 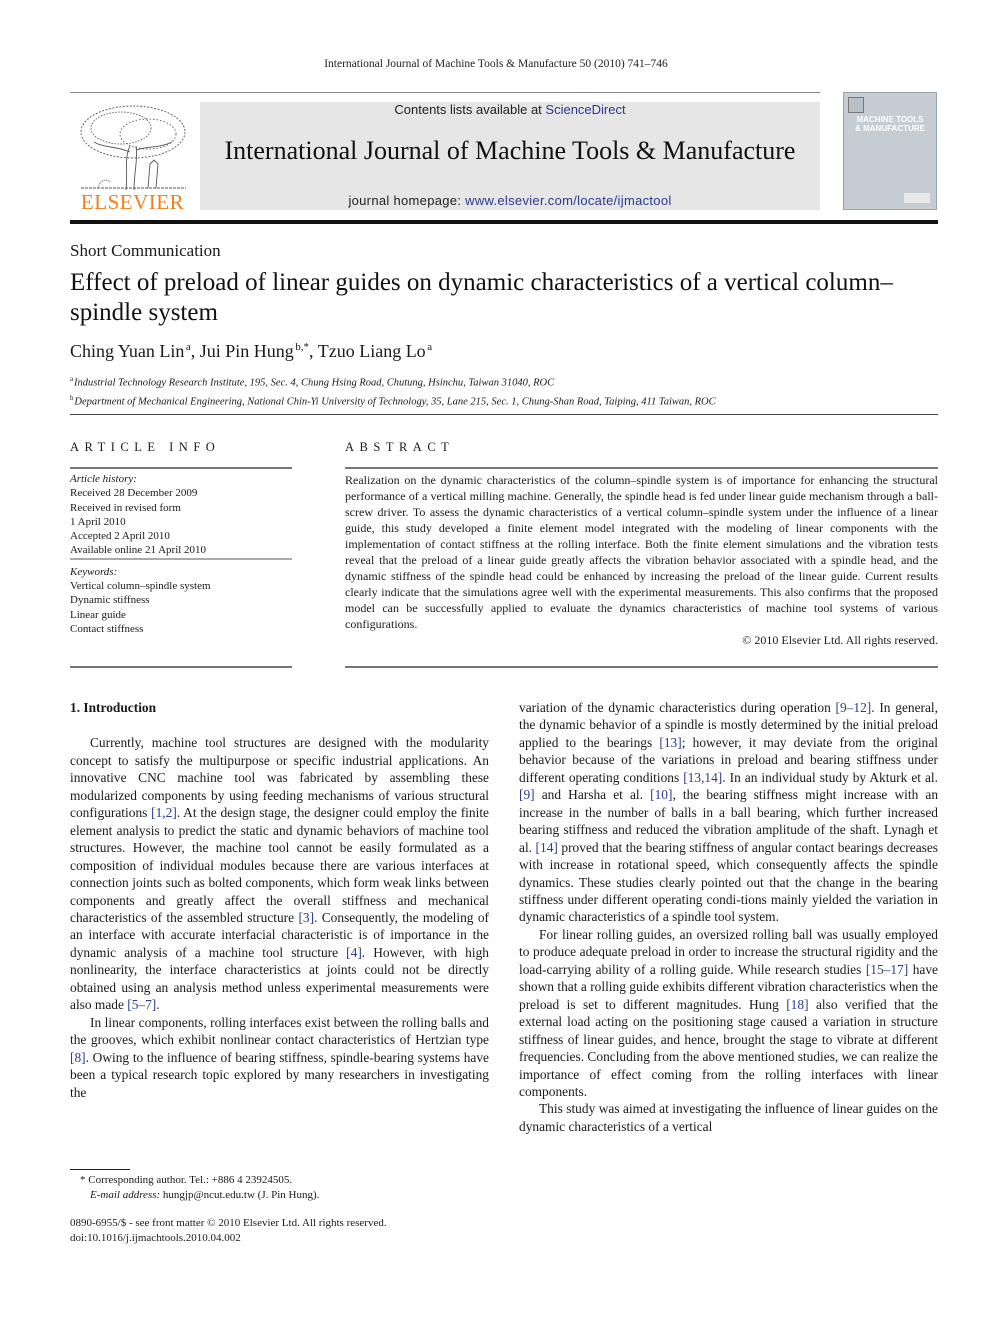 I want to click on keyword-item: Linear guide, so click(x=181, y=615).